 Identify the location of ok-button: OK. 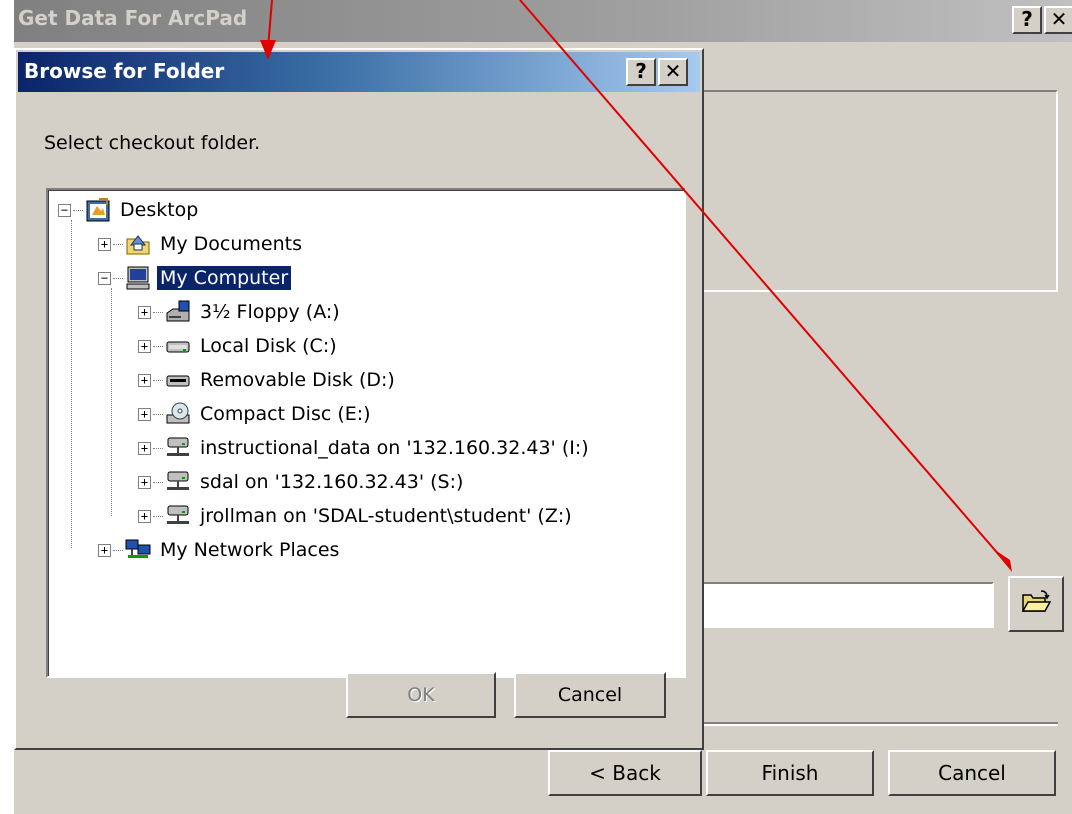
(421, 695).